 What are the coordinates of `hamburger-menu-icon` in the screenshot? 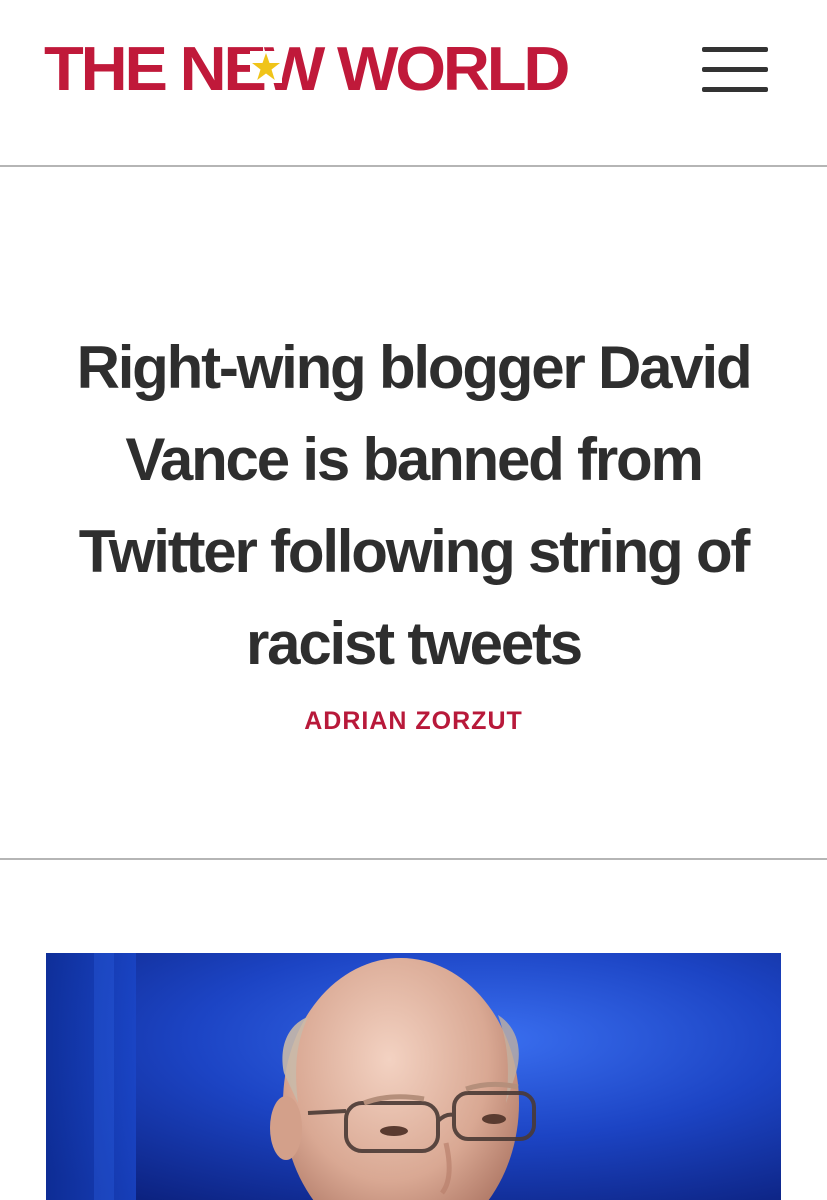 It's located at (735, 70).